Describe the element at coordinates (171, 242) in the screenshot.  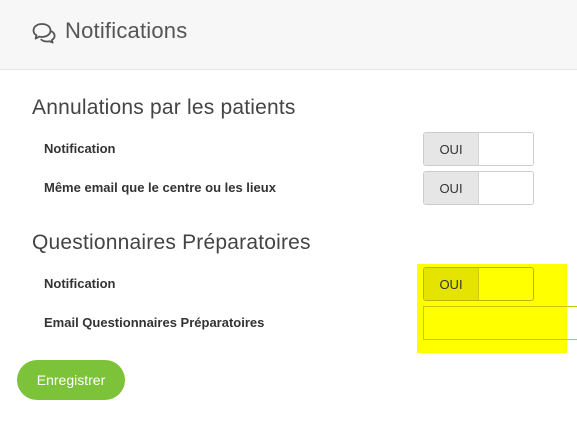
I see `section-title-questionnaires: Questionnaires Préparatoires` at that location.